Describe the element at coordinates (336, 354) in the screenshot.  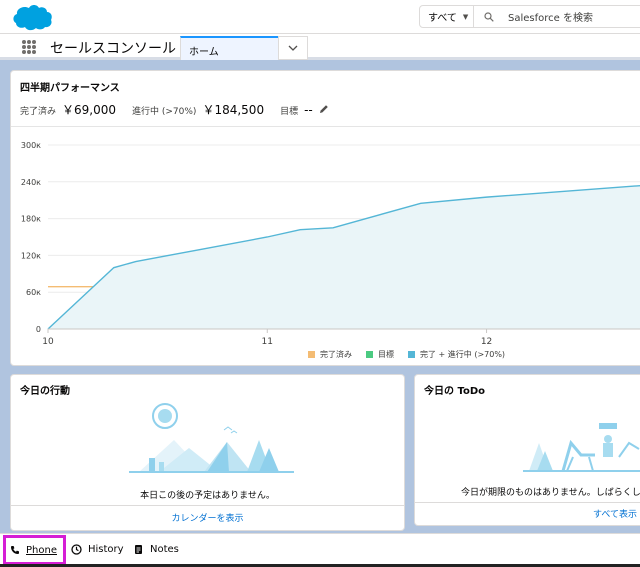
I see `legend-label: 完了済み` at that location.